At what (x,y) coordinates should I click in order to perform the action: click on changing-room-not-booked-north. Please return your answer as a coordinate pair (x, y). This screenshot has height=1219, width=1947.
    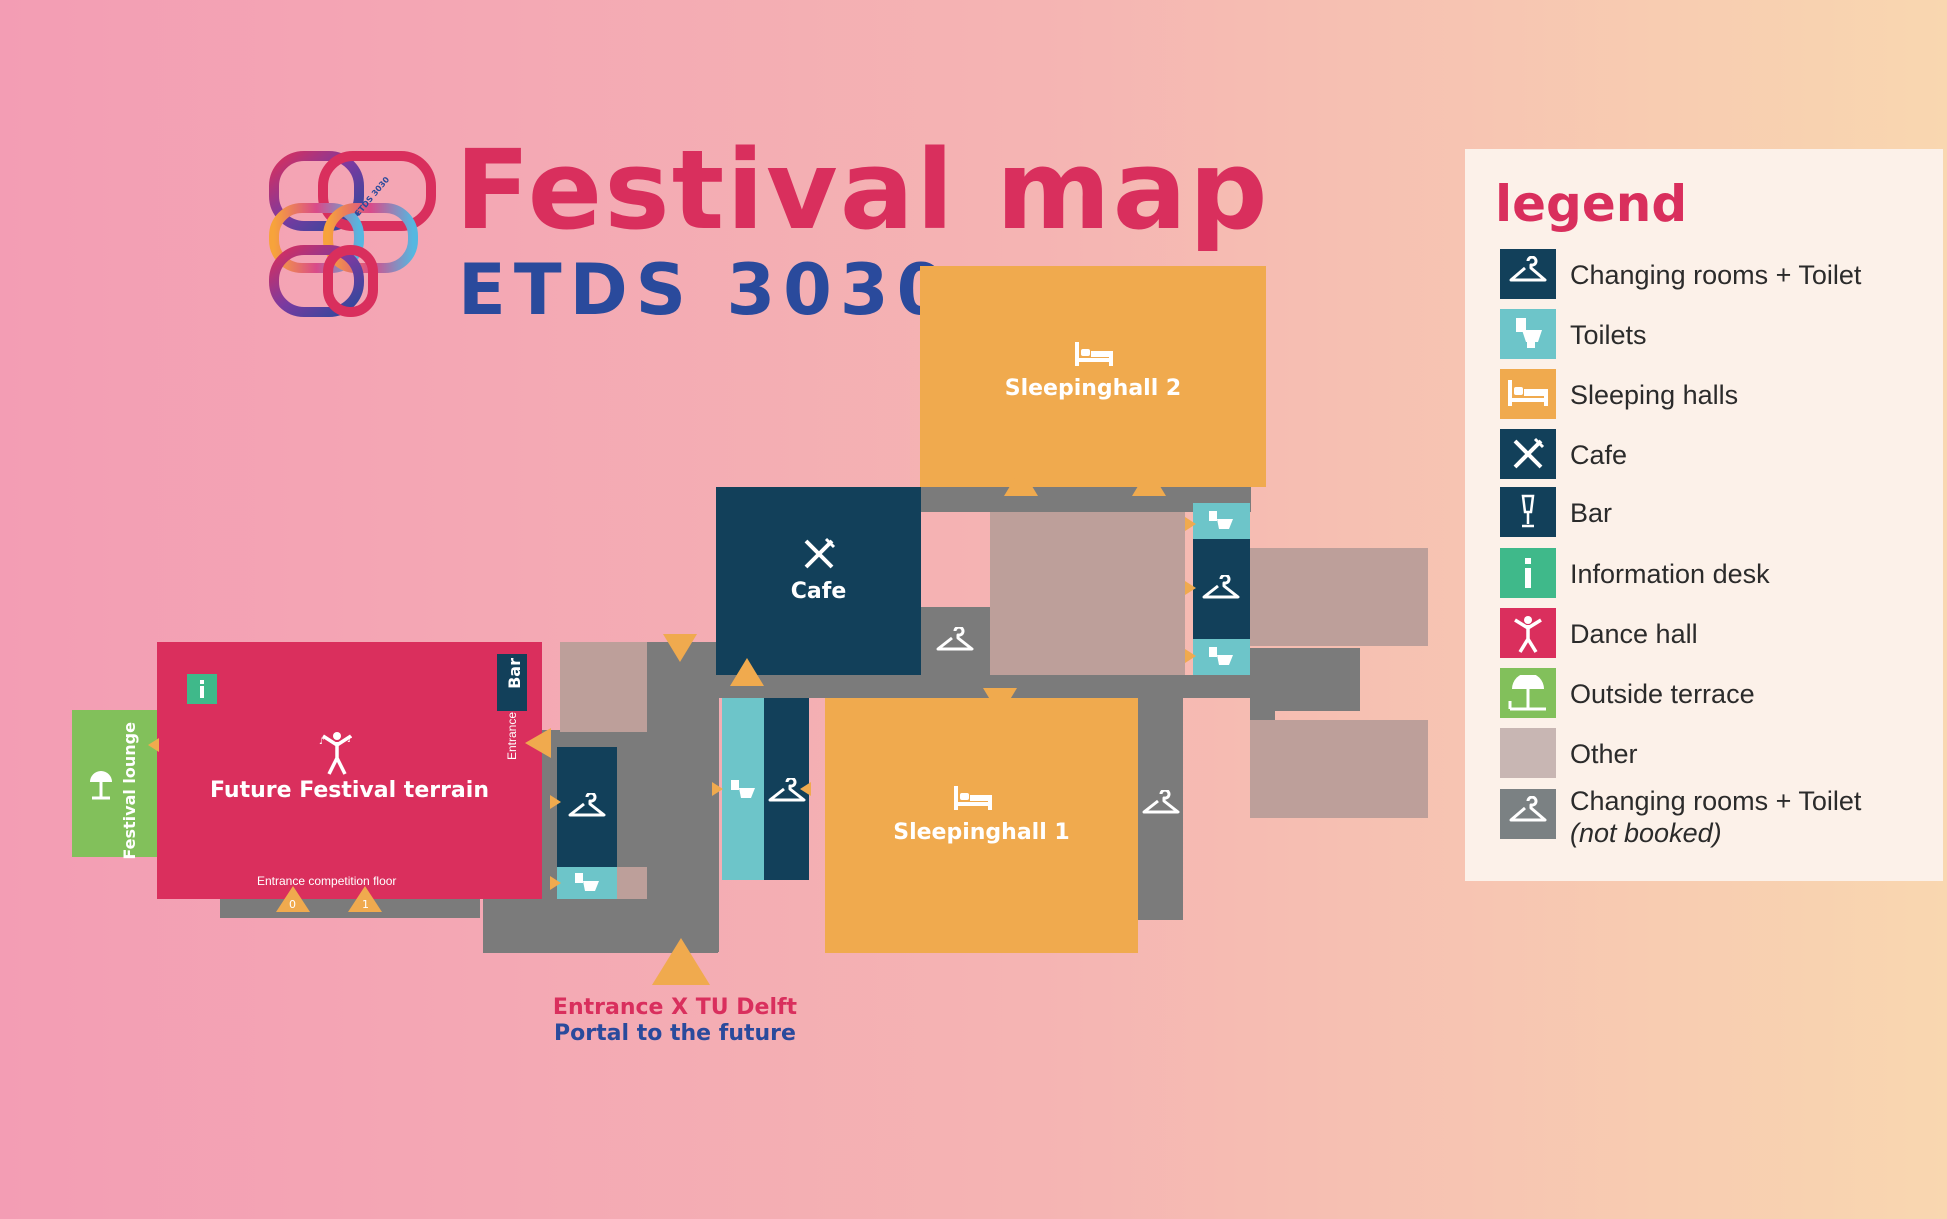
    Looking at the image, I should click on (955, 641).